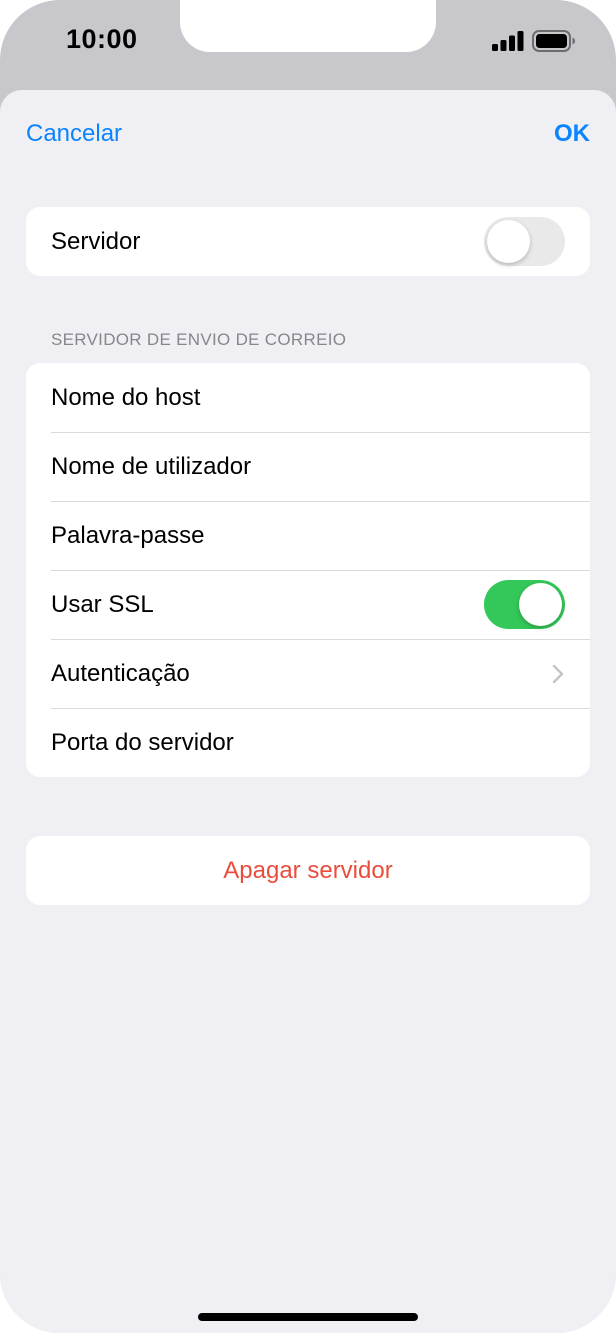 The width and height of the screenshot is (616, 1333). What do you see at coordinates (308, 26) in the screenshot?
I see `notch` at bounding box center [308, 26].